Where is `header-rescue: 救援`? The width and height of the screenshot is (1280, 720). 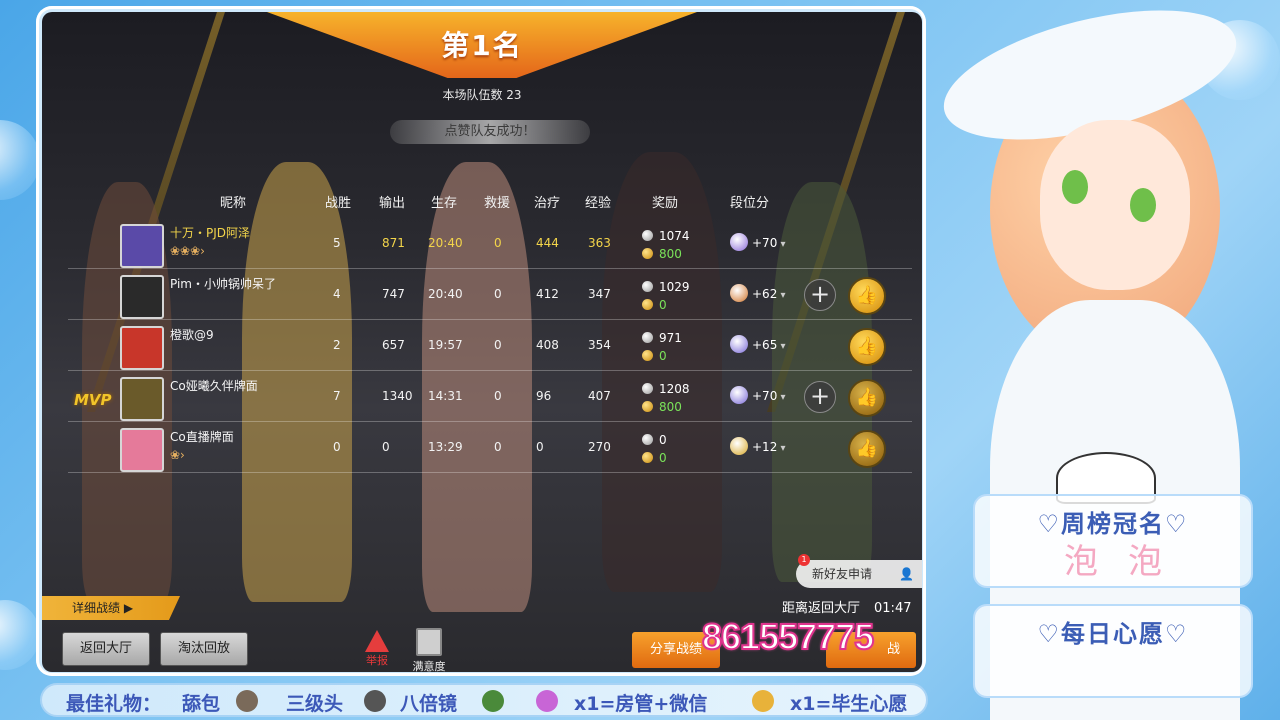
header-rescue: 救援 is located at coordinates (497, 203).